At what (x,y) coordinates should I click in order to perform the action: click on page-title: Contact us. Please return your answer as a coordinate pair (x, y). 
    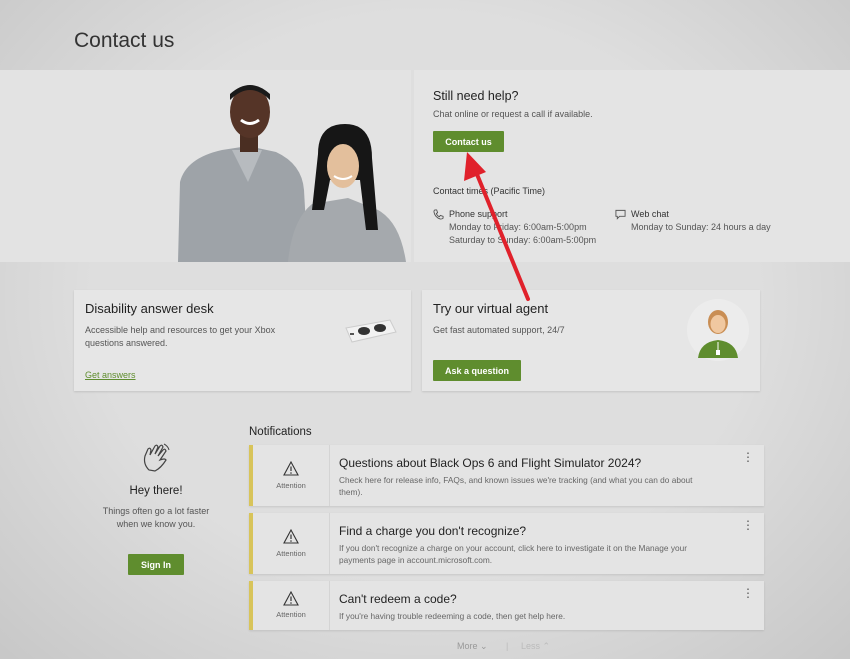
    Looking at the image, I should click on (124, 41).